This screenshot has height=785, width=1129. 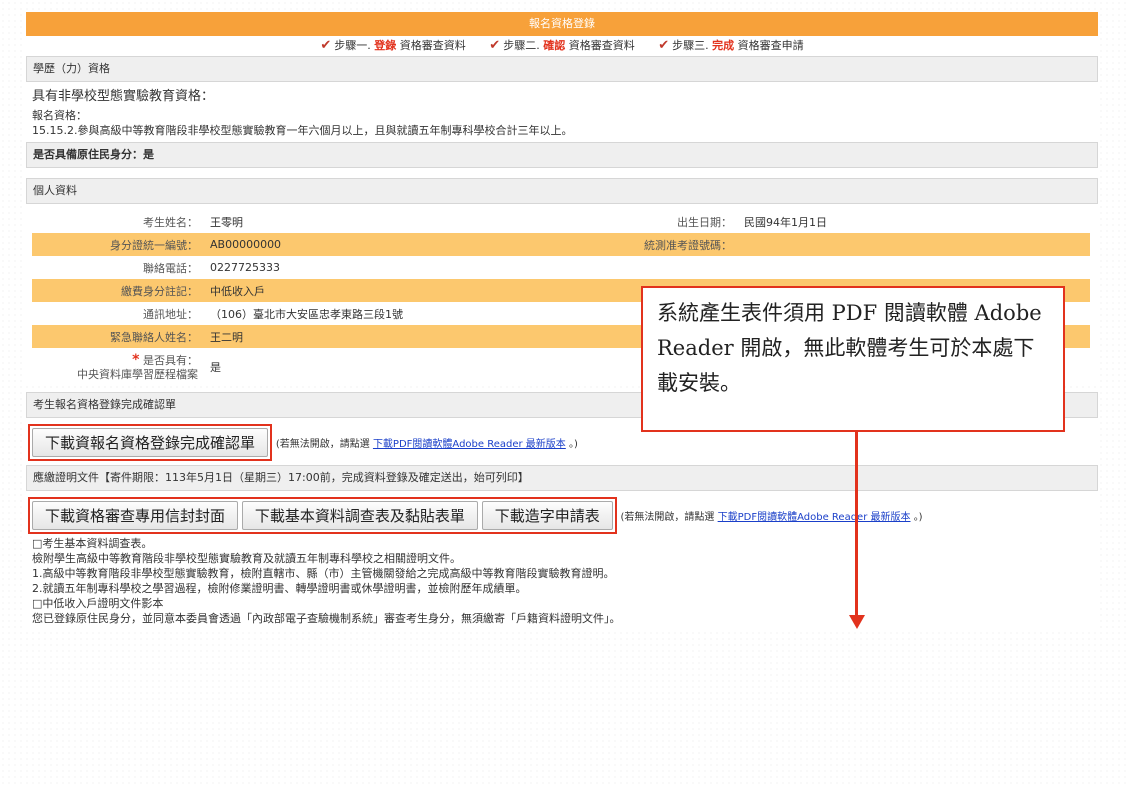 I want to click on table-row: 身分證統一編號： AB00000000 統測准考證號碼：, so click(x=561, y=244).